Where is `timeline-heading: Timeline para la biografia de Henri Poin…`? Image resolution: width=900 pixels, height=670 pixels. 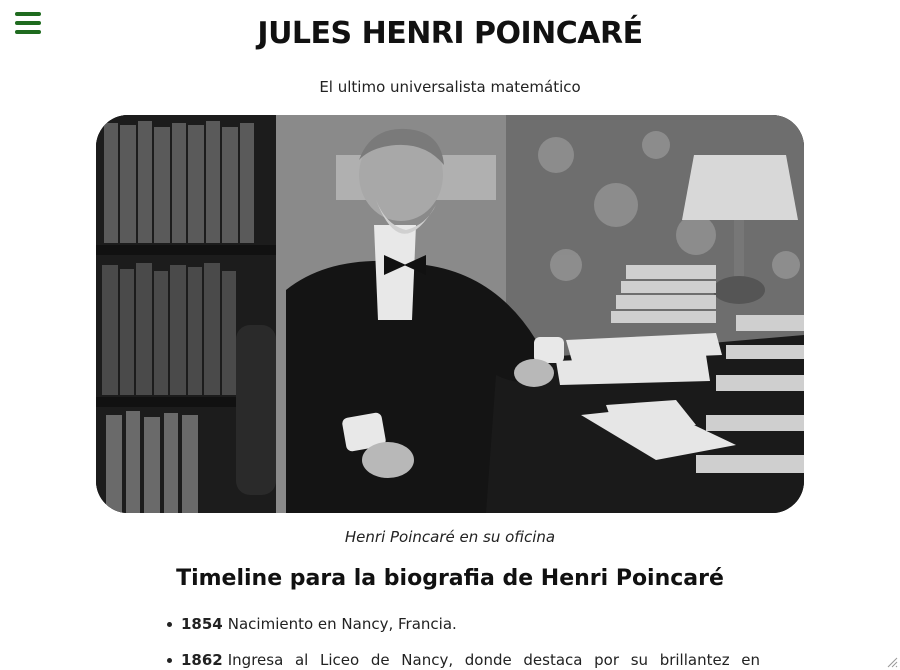
timeline-heading: Timeline para la biografia de Henri Poin… is located at coordinates (450, 578).